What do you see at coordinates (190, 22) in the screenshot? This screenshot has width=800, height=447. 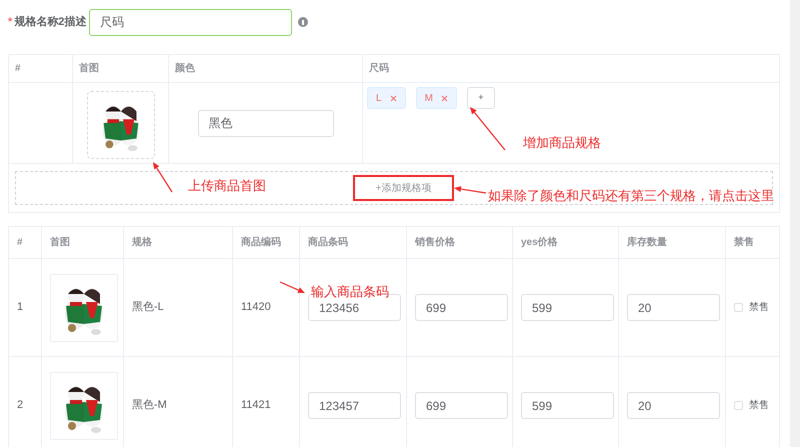 I see `spec-name-field: 尺码` at bounding box center [190, 22].